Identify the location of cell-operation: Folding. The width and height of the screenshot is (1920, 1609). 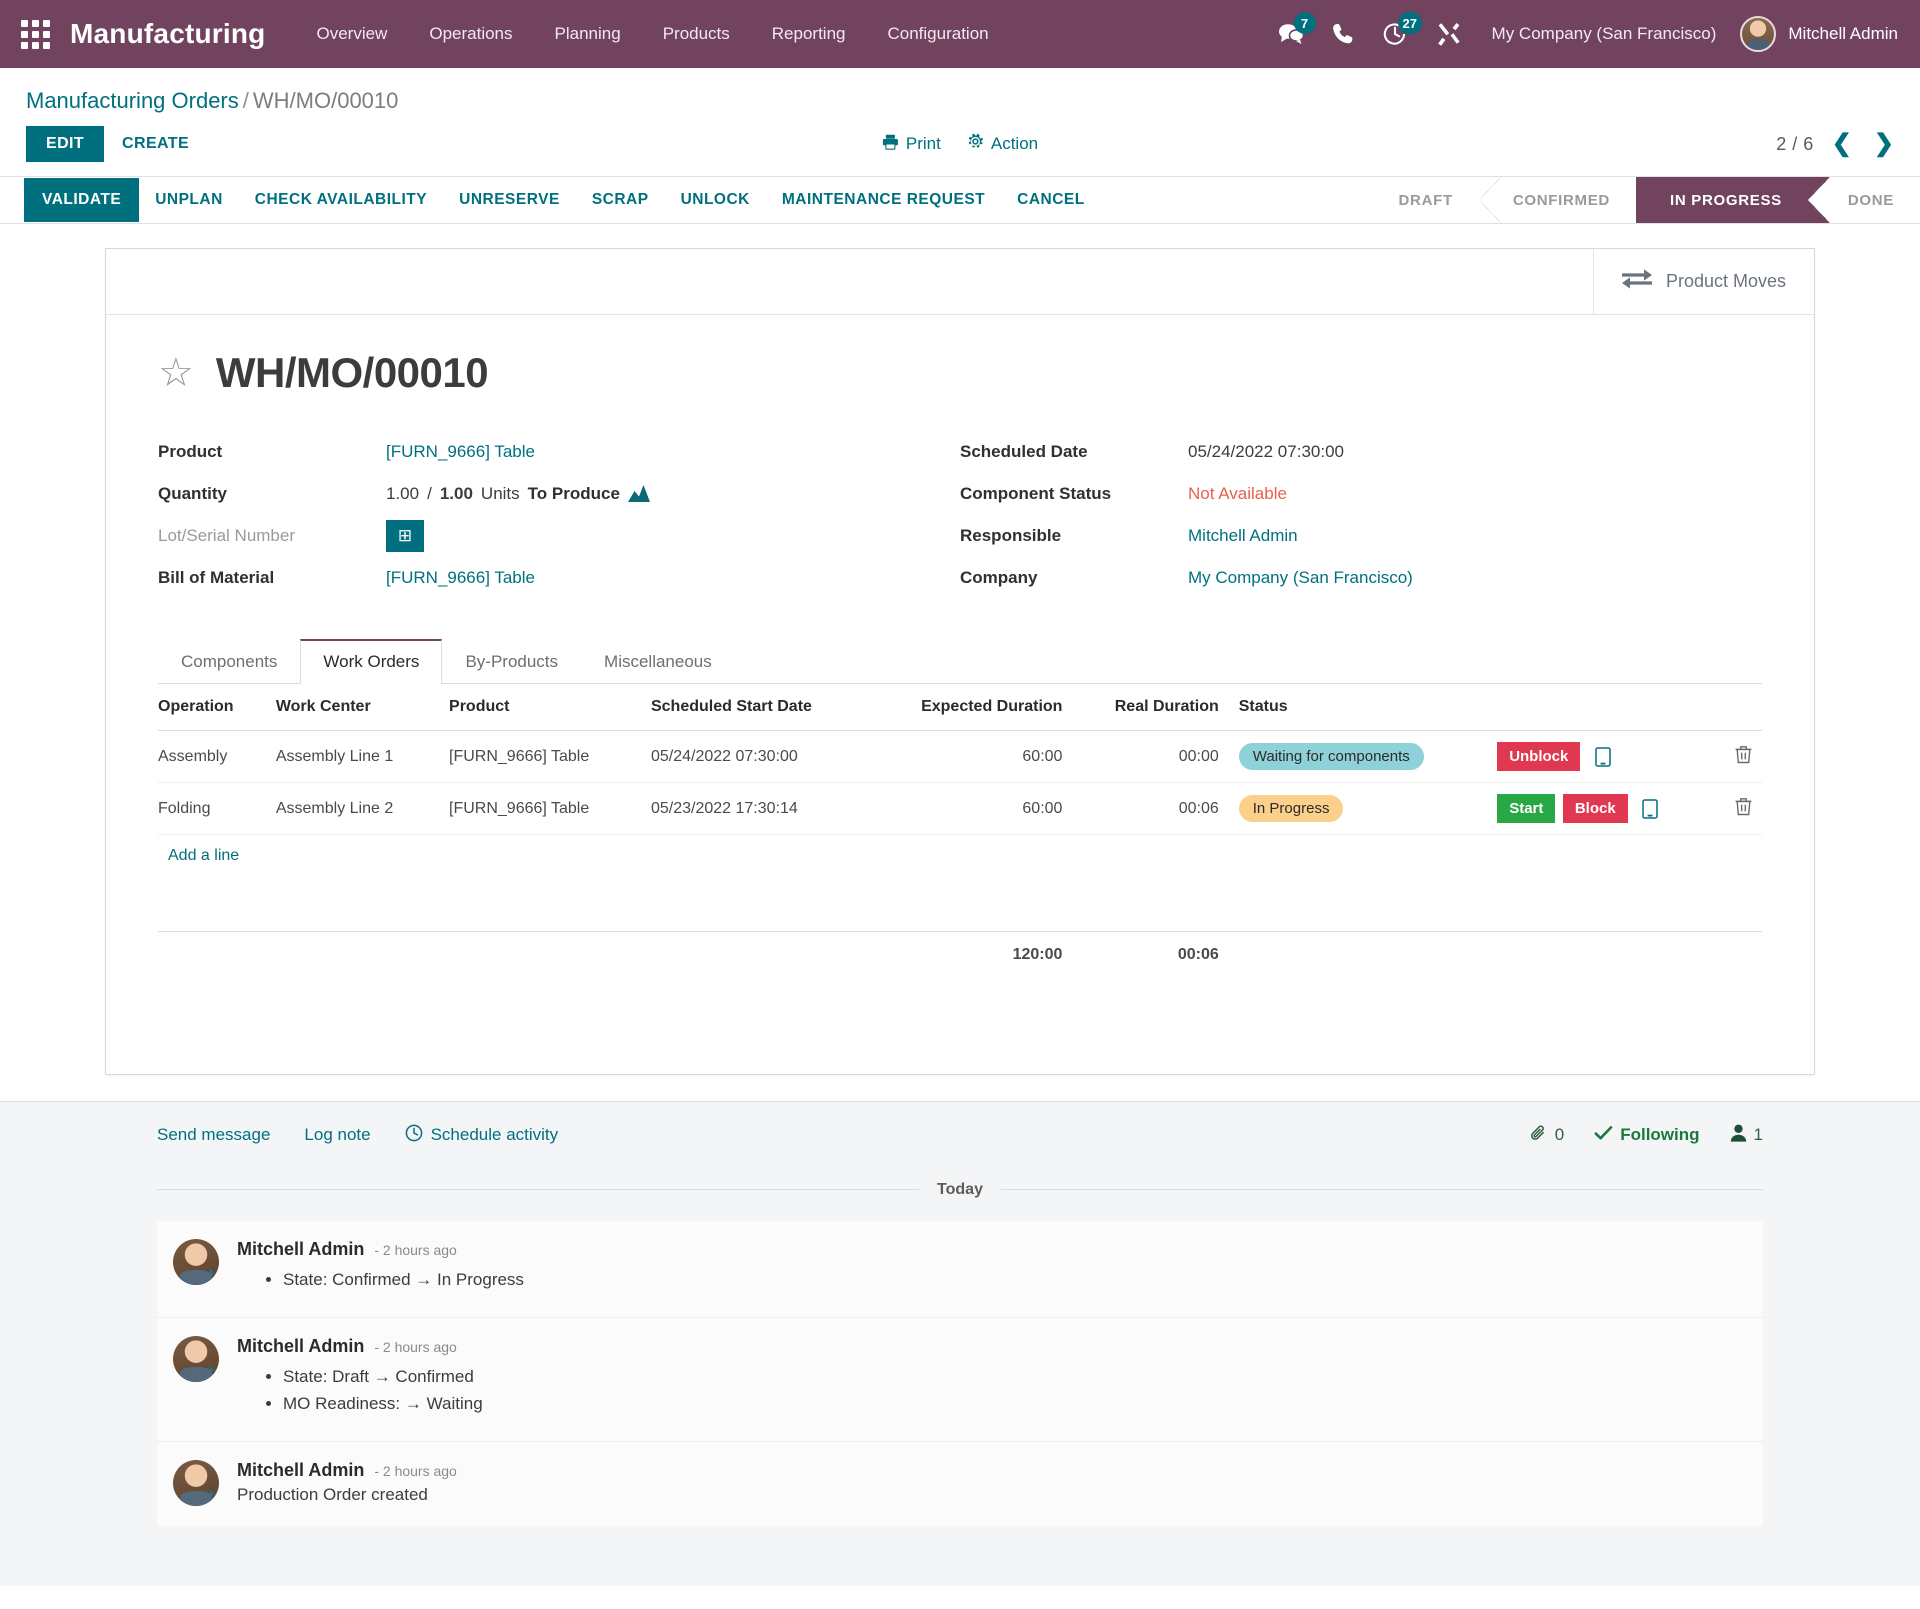
(212, 808).